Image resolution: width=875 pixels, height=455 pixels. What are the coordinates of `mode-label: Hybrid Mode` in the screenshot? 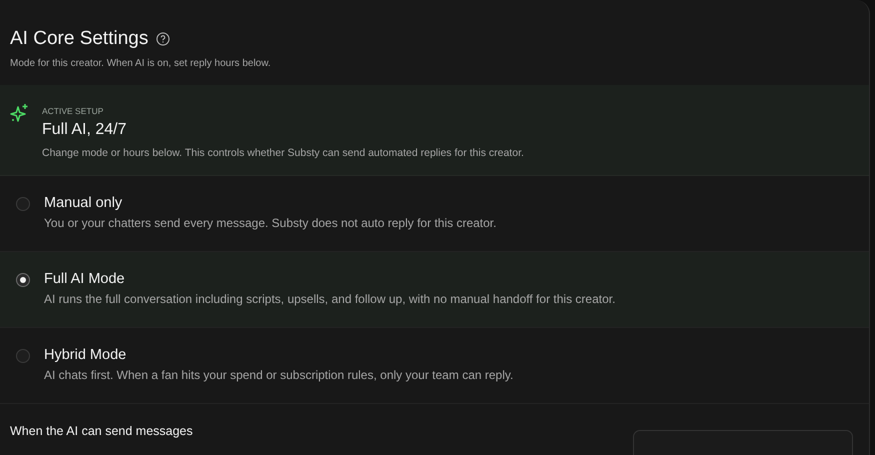 It's located at (86, 355).